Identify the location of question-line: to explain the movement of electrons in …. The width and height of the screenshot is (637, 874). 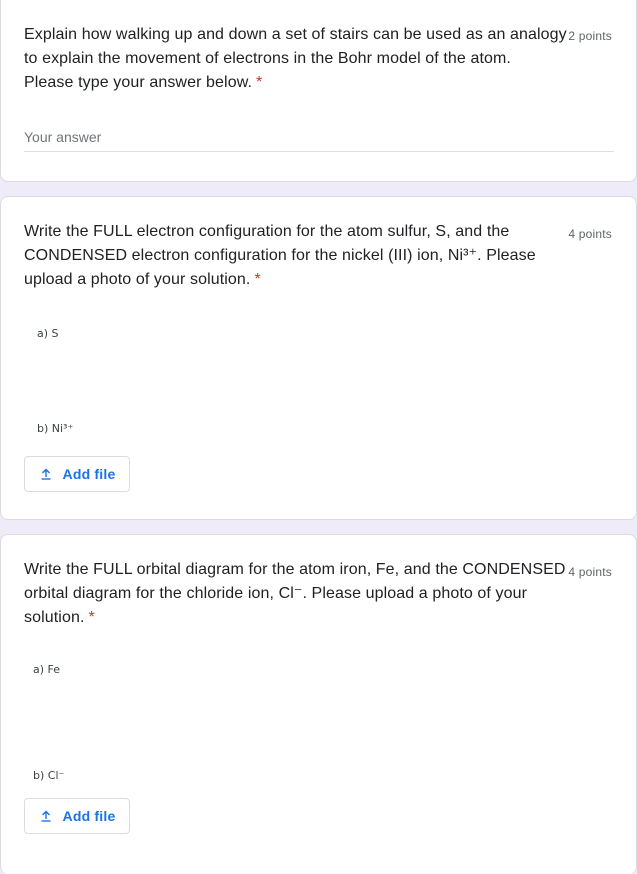
(267, 58).